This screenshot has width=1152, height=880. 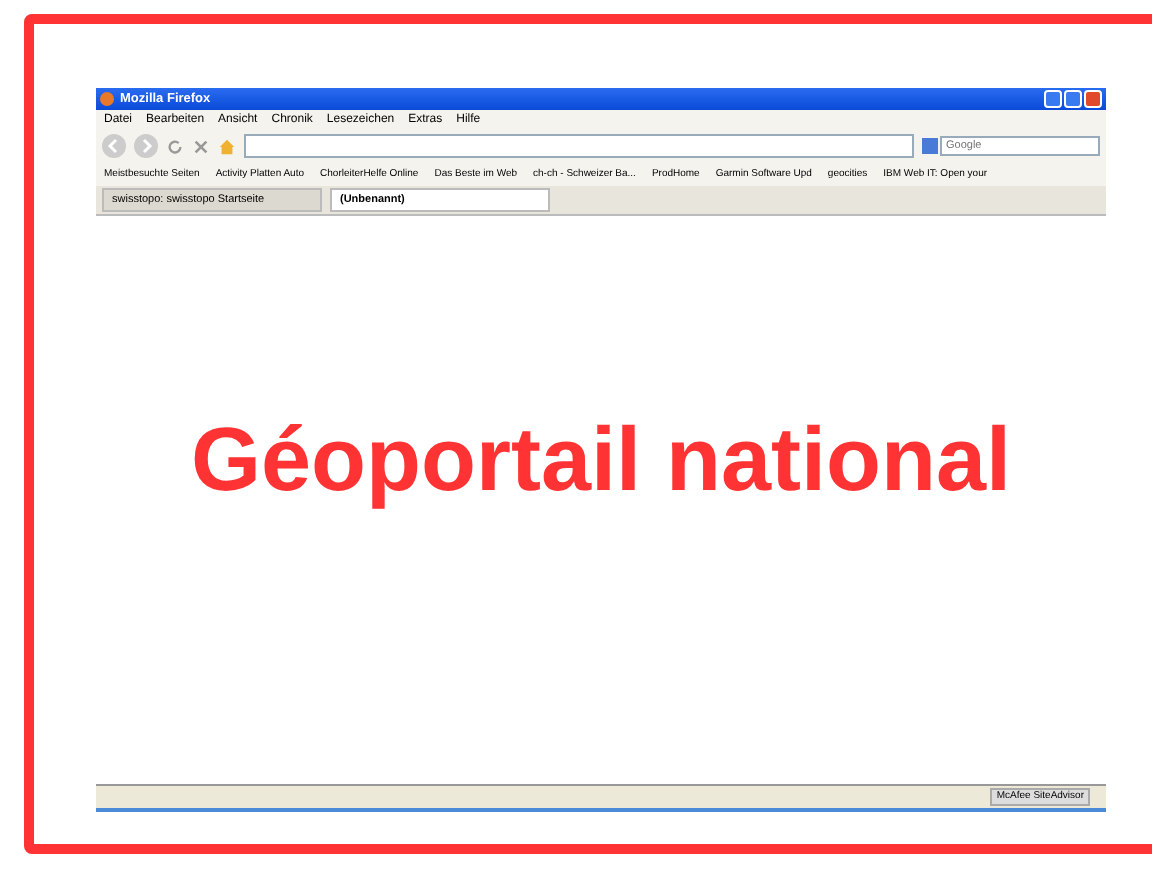 I want to click on forward-button, so click(x=146, y=146).